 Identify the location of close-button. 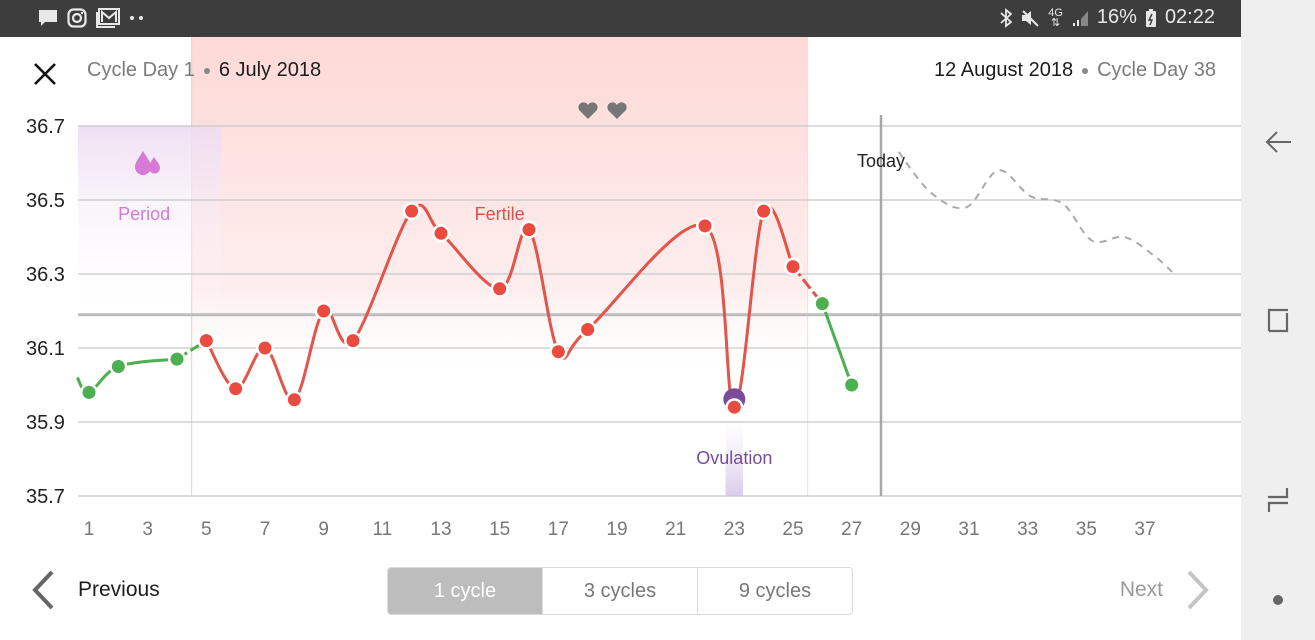
(45, 74).